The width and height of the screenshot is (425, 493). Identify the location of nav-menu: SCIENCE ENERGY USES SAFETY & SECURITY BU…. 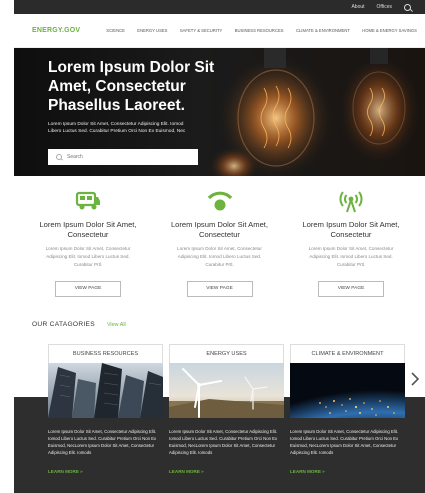
(261, 30).